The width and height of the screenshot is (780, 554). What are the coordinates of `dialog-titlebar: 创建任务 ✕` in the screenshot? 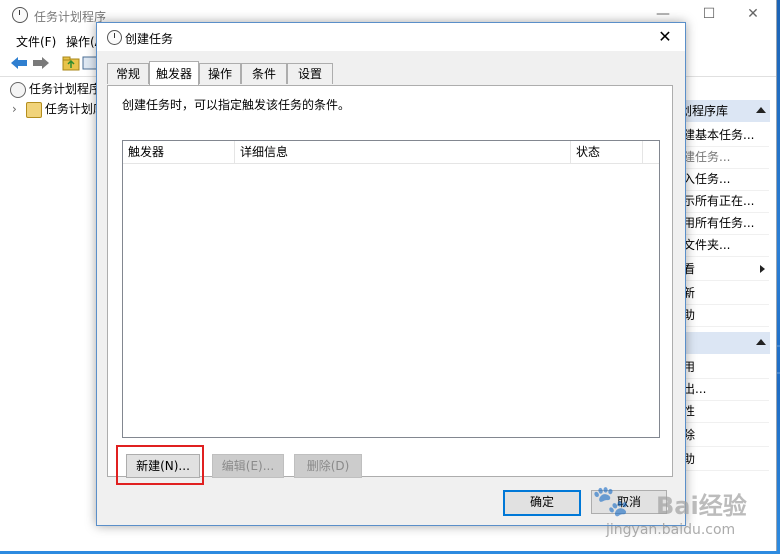 It's located at (391, 37).